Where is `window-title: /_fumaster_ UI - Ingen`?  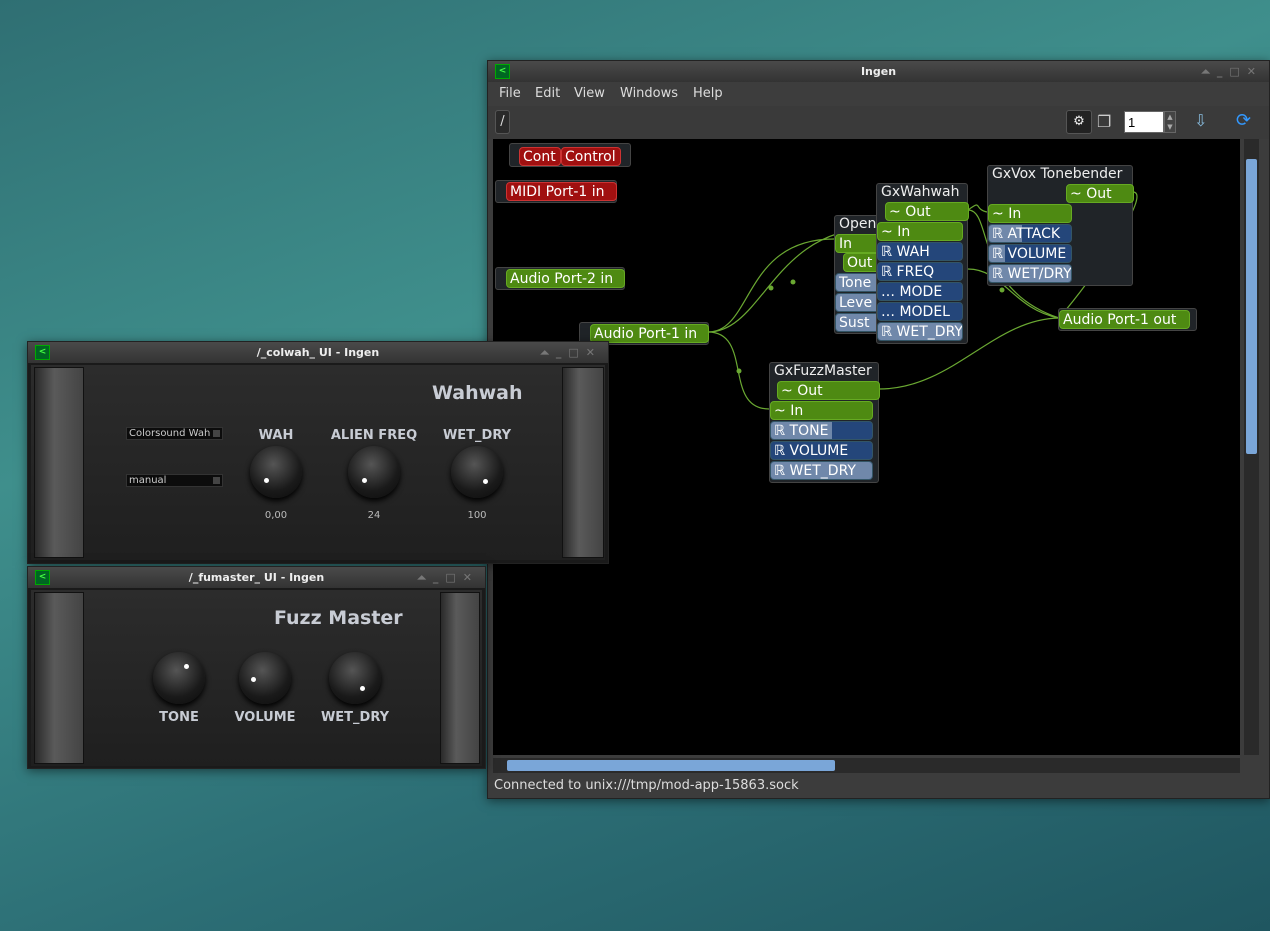
window-title: /_fumaster_ UI - Ingen is located at coordinates (256, 577).